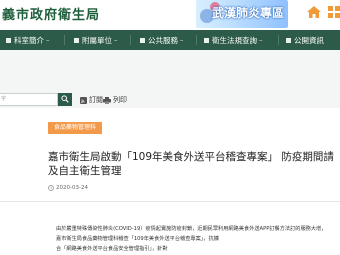 Image resolution: width=340 pixels, height=255 pixels. What do you see at coordinates (51, 188) in the screenshot?
I see `clock-icon` at bounding box center [51, 188].